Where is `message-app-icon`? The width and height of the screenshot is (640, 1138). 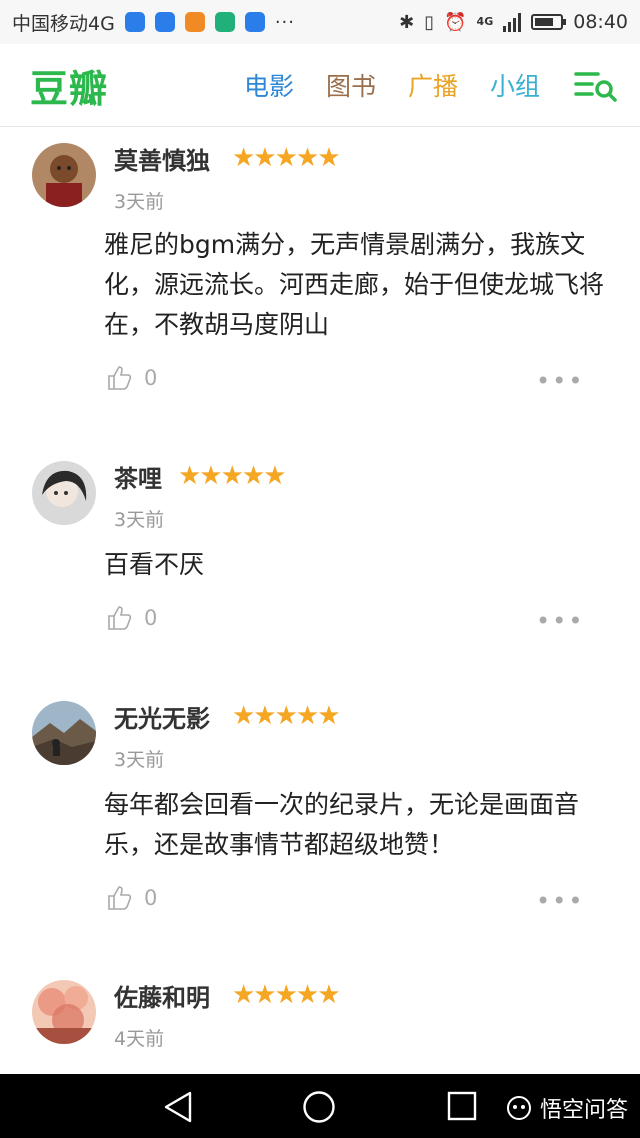 message-app-icon is located at coordinates (254, 22).